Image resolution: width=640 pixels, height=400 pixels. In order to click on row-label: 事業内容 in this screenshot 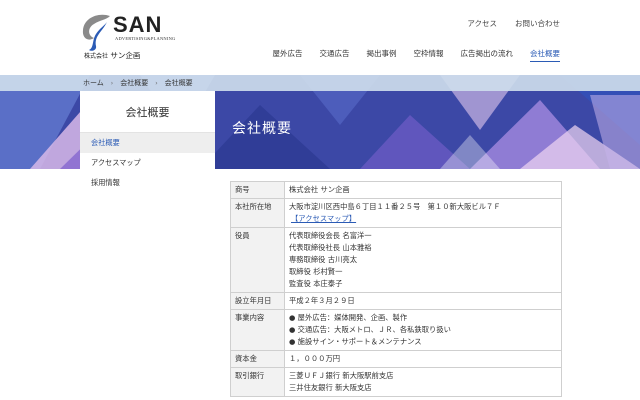, I will do `click(257, 330)`.